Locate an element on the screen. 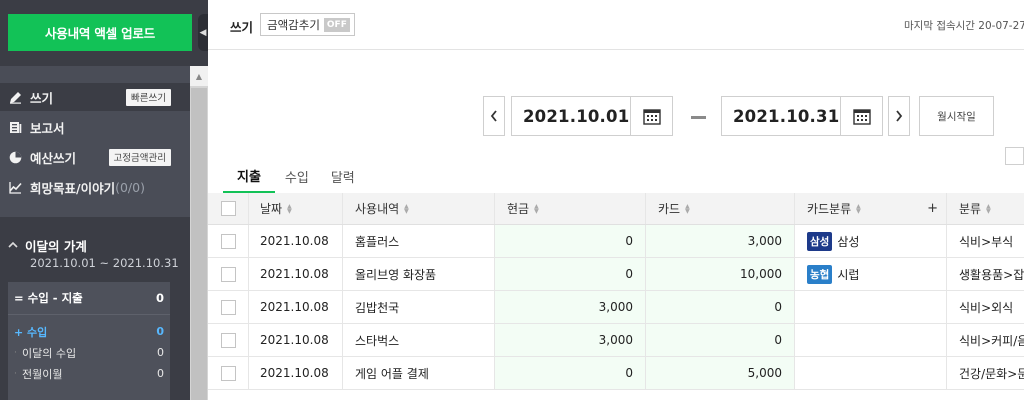  select-checkbox is located at coordinates (1014, 156).